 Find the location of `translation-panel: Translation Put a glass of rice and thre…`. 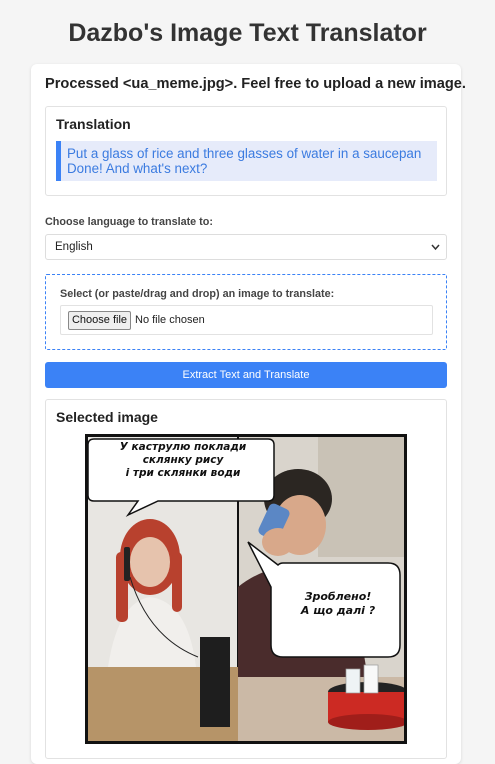

translation-panel: Translation Put a glass of rice and thre… is located at coordinates (246, 151).